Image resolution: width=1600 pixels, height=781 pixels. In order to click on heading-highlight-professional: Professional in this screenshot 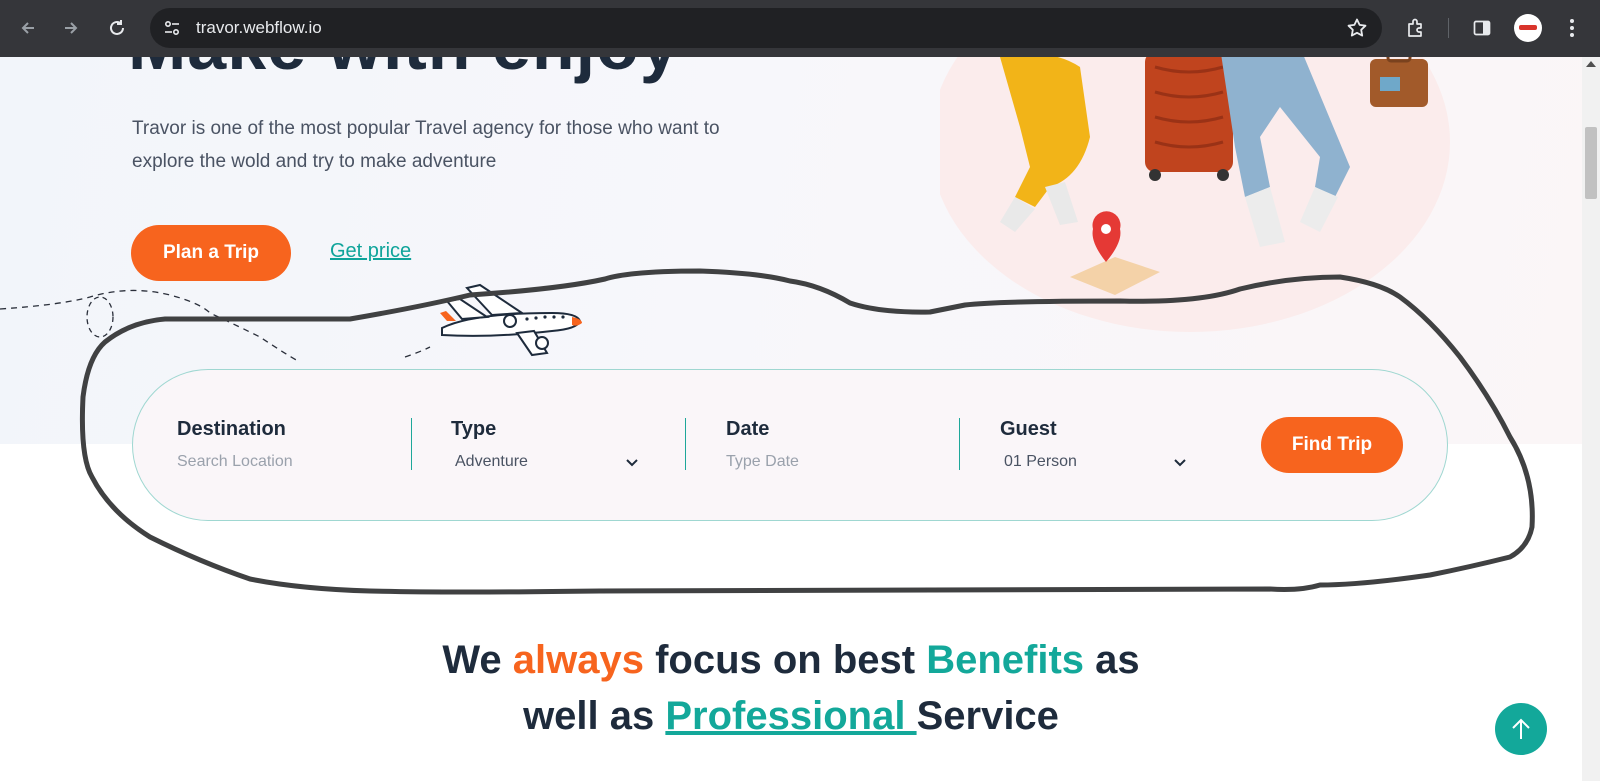, I will do `click(791, 716)`.